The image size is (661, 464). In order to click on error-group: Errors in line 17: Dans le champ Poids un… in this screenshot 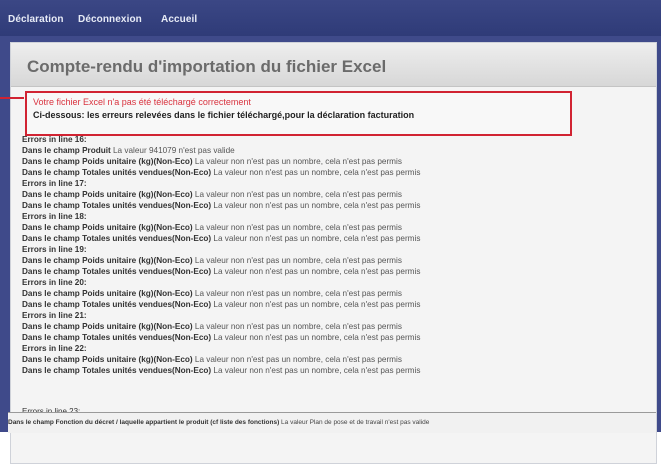, I will do `click(332, 194)`.